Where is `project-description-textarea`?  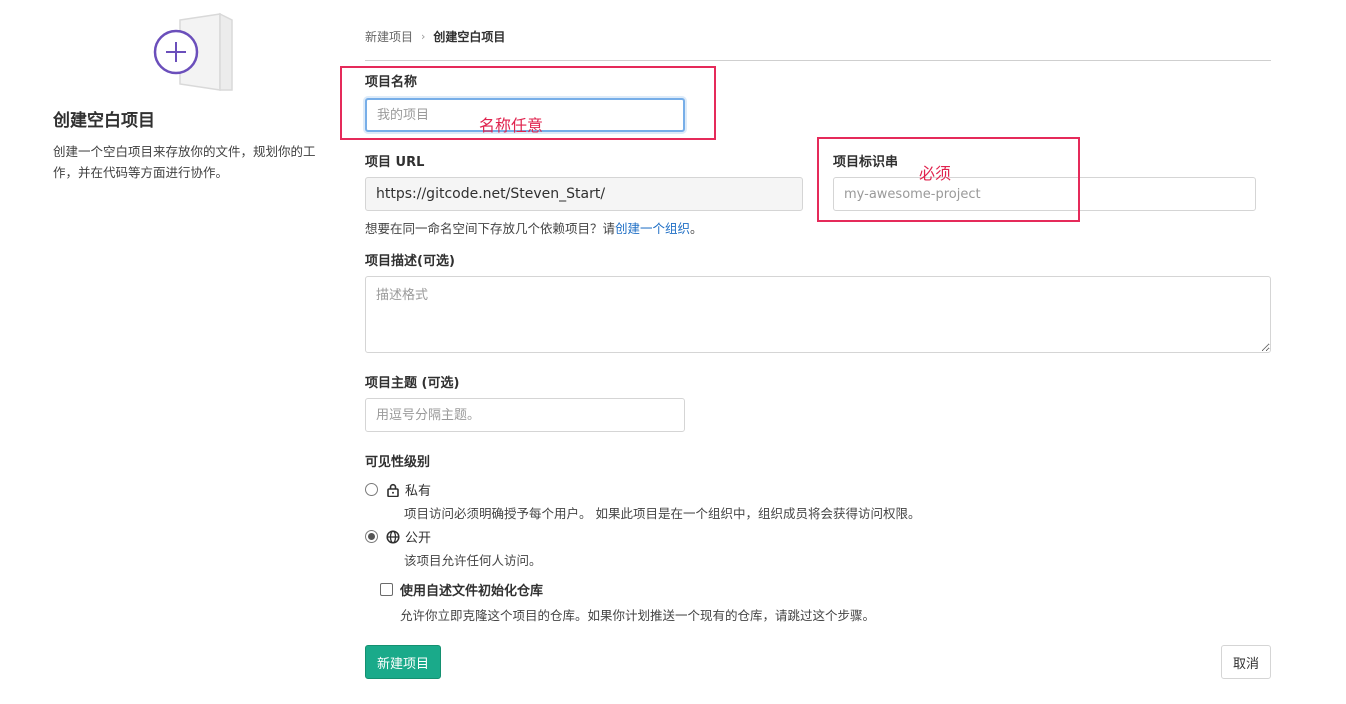
project-description-textarea is located at coordinates (818, 314).